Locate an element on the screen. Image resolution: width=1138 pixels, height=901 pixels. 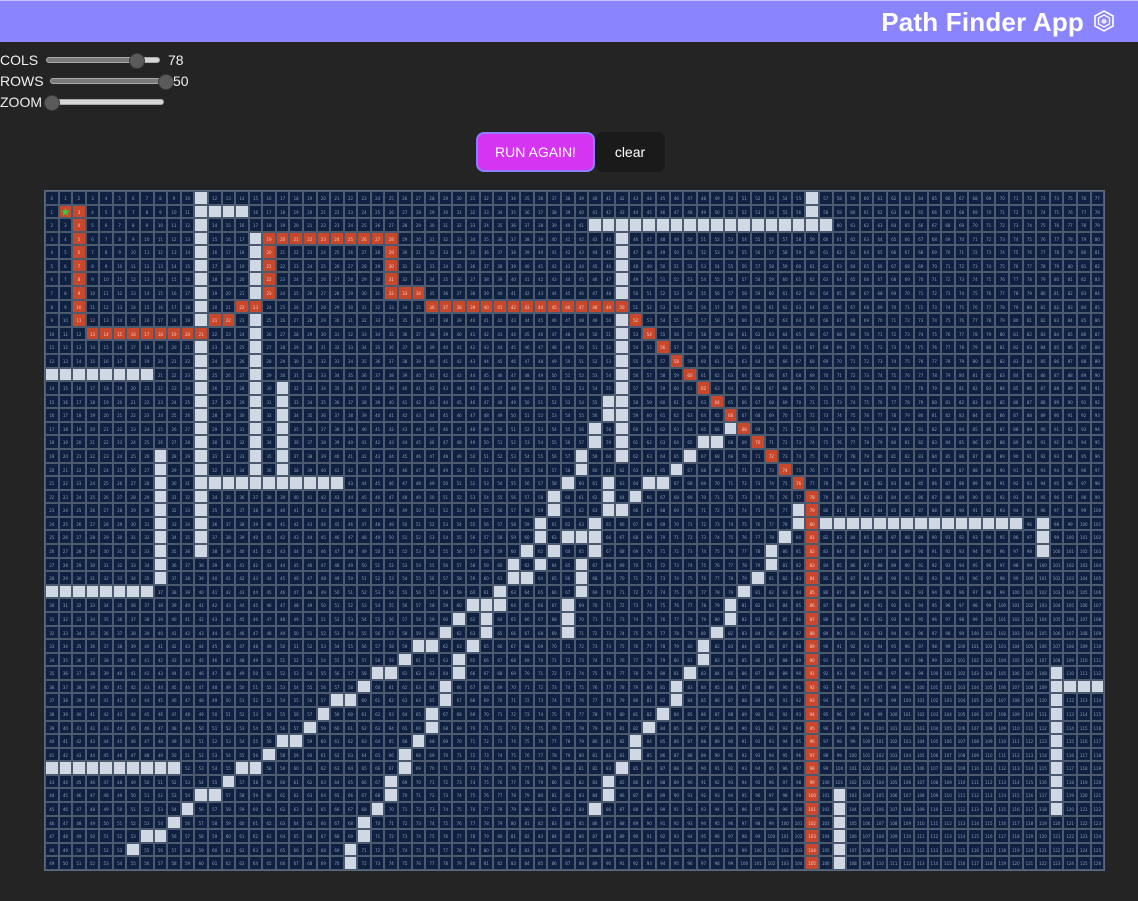
grid-cell: 16 is located at coordinates (160, 306).